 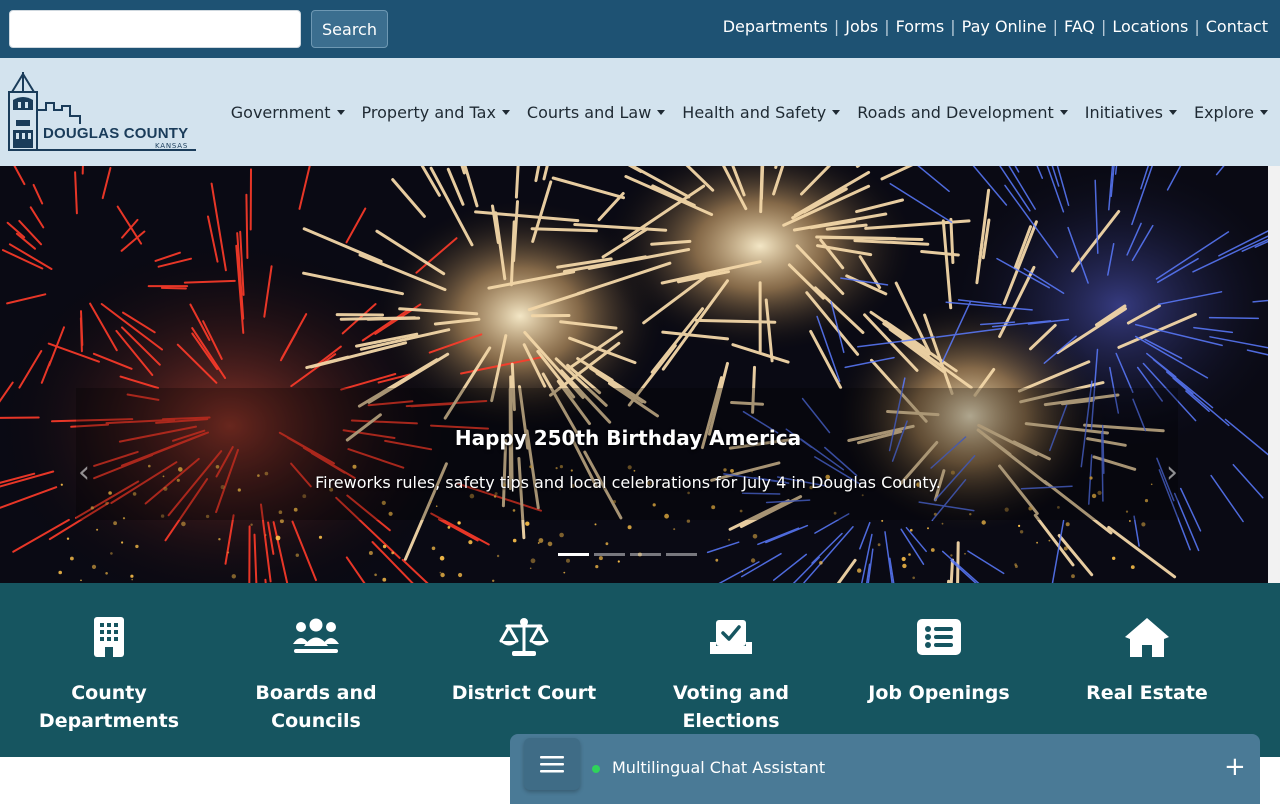 I want to click on utility-link-jobs: Jobs, so click(x=861, y=26).